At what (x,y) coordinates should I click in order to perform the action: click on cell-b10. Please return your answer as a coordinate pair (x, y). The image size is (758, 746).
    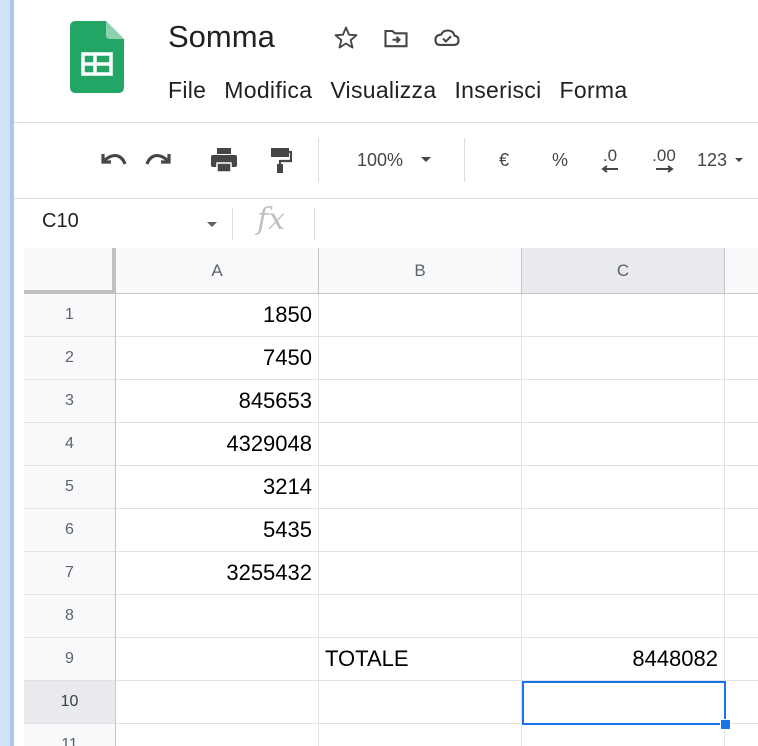
    Looking at the image, I should click on (420, 702).